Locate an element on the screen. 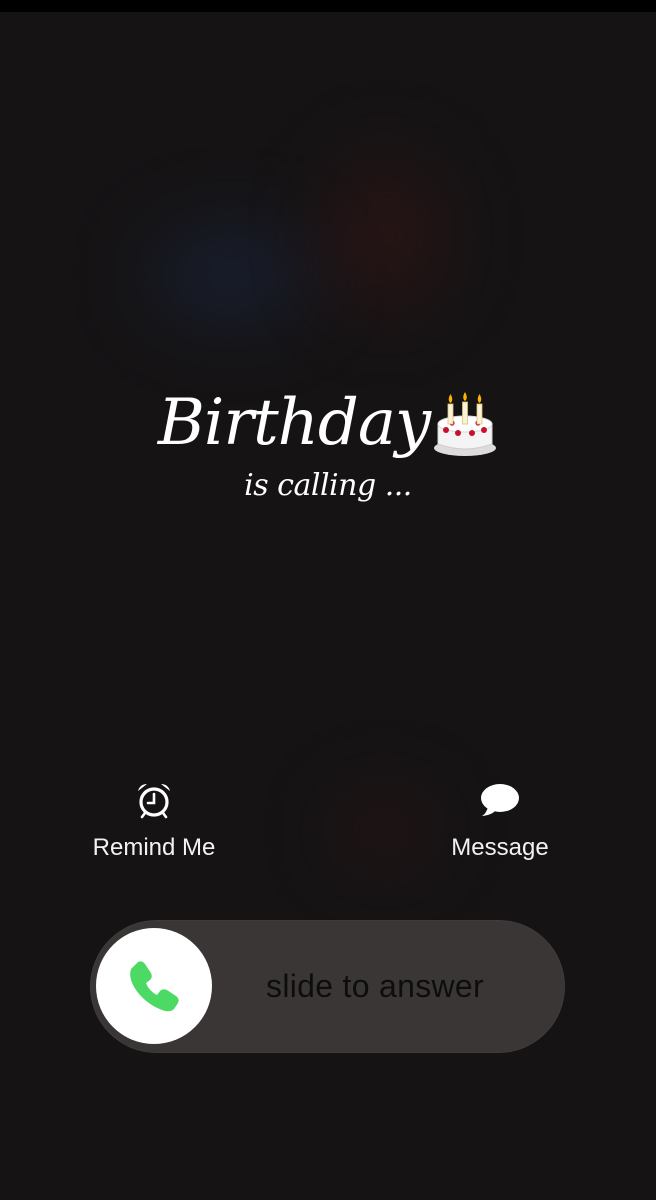 This screenshot has height=1200, width=656. phone-icon is located at coordinates (154, 986).